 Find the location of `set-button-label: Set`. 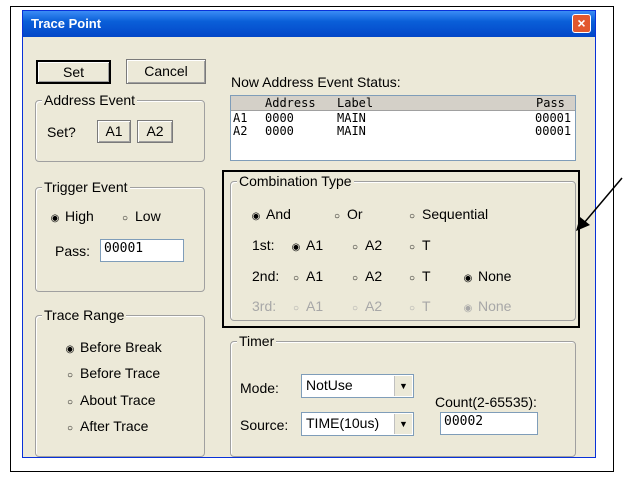

set-button-label: Set is located at coordinates (73, 72).